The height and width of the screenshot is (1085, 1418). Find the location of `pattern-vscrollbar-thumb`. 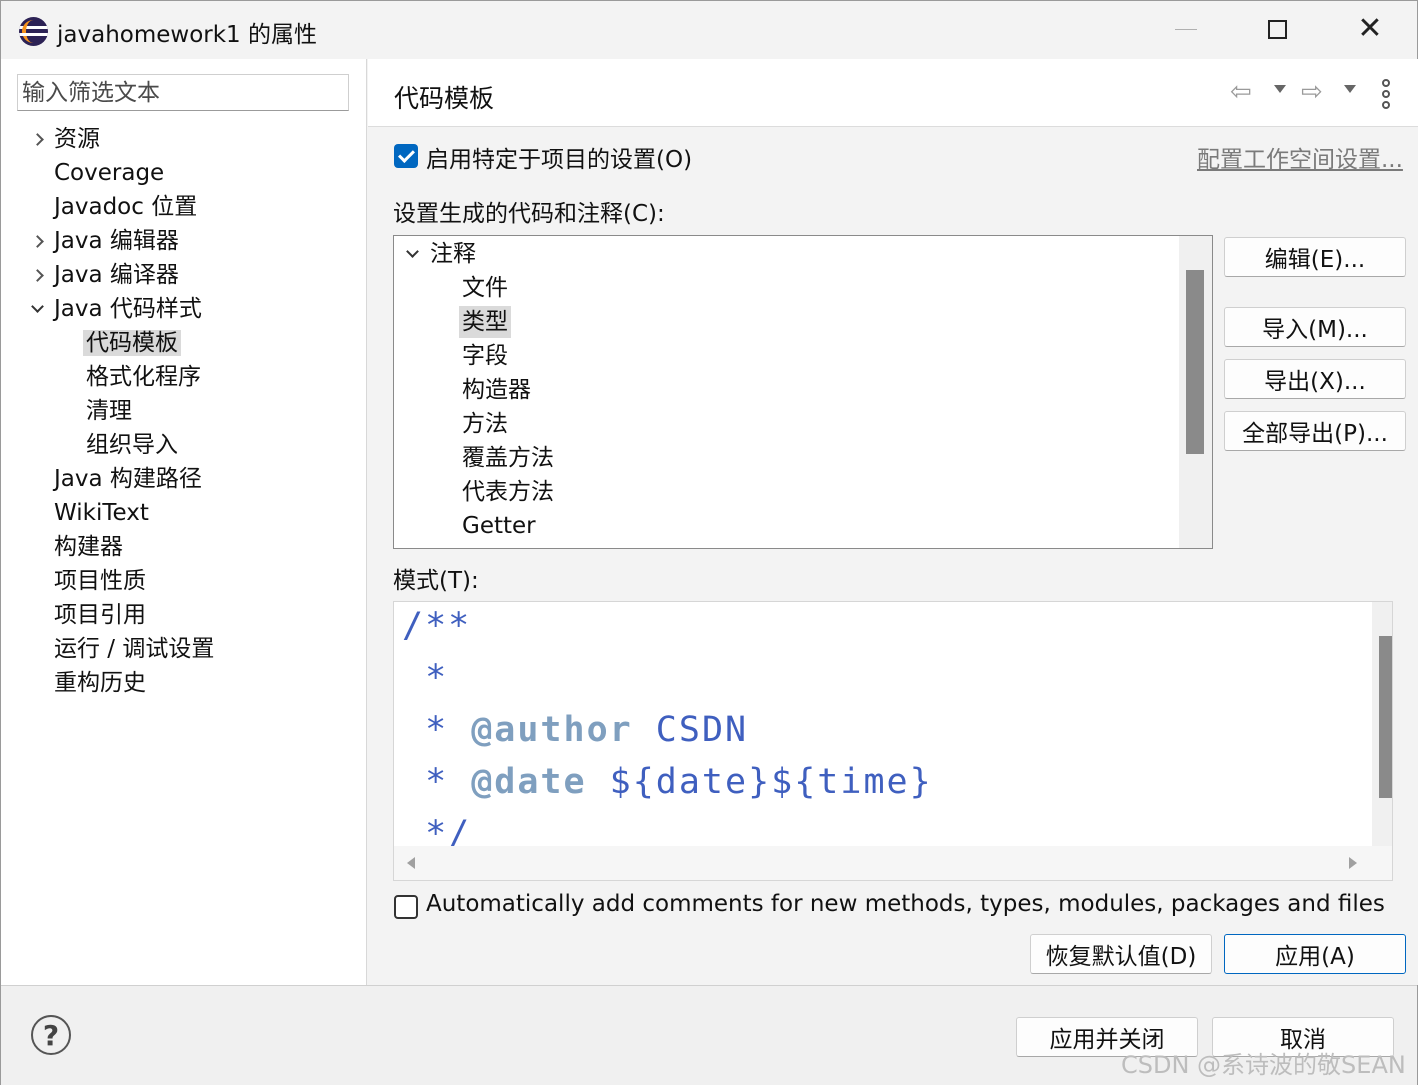

pattern-vscrollbar-thumb is located at coordinates (1385, 717).